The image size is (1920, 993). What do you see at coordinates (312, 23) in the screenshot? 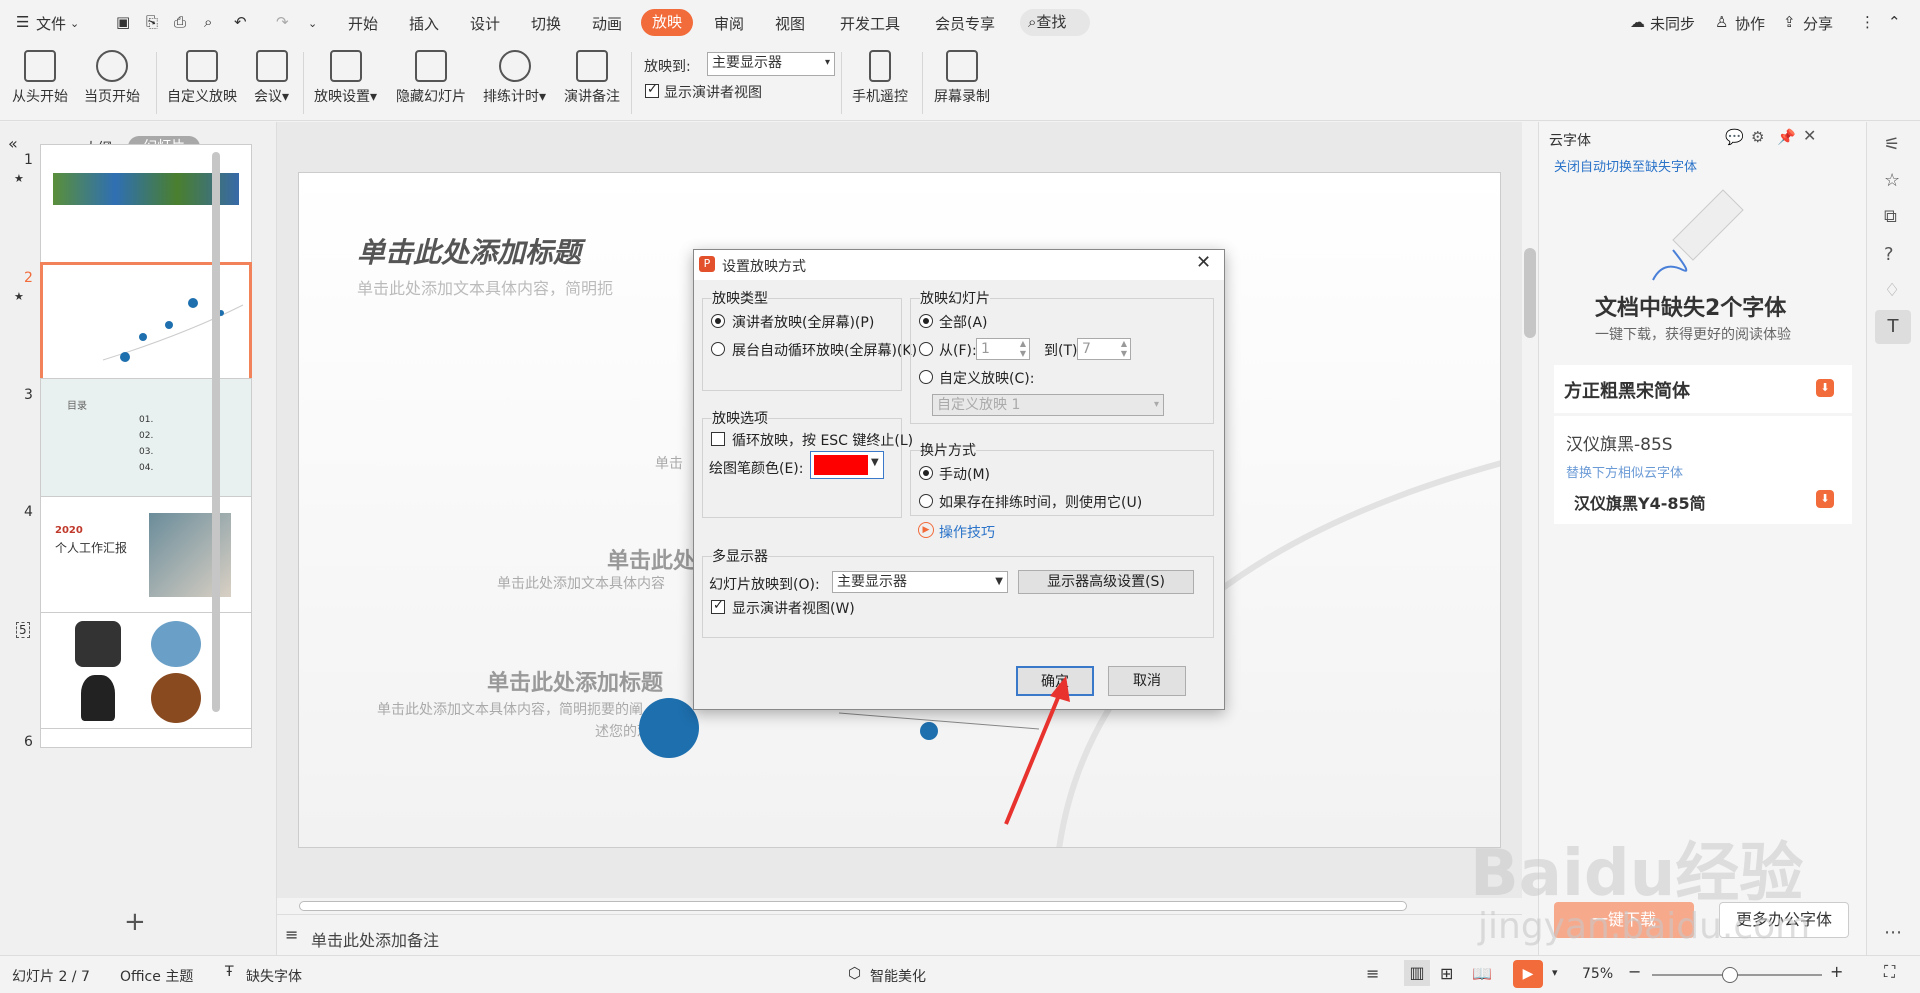
I see `customize-icon: ⌄` at bounding box center [312, 23].